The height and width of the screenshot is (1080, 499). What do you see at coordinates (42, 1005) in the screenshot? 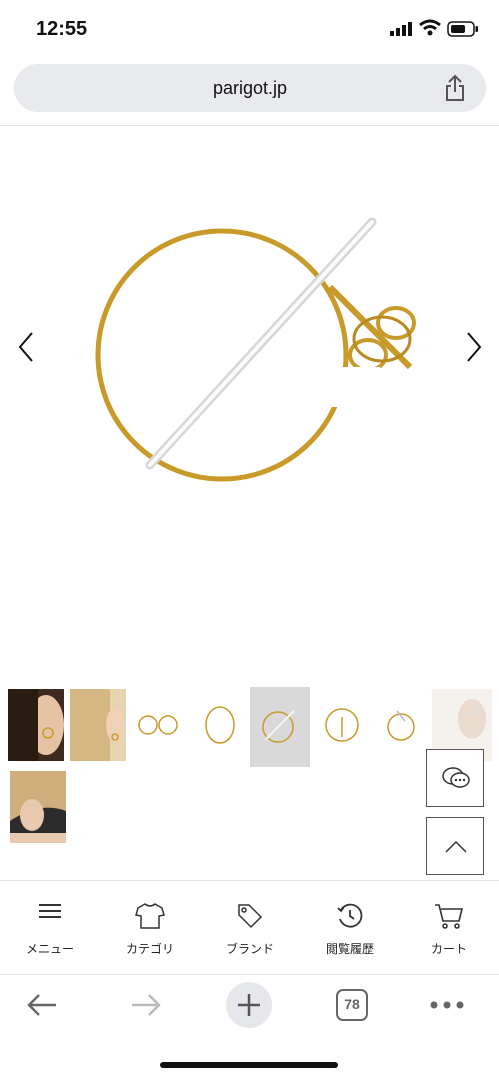
I see `back-arrow-icon` at bounding box center [42, 1005].